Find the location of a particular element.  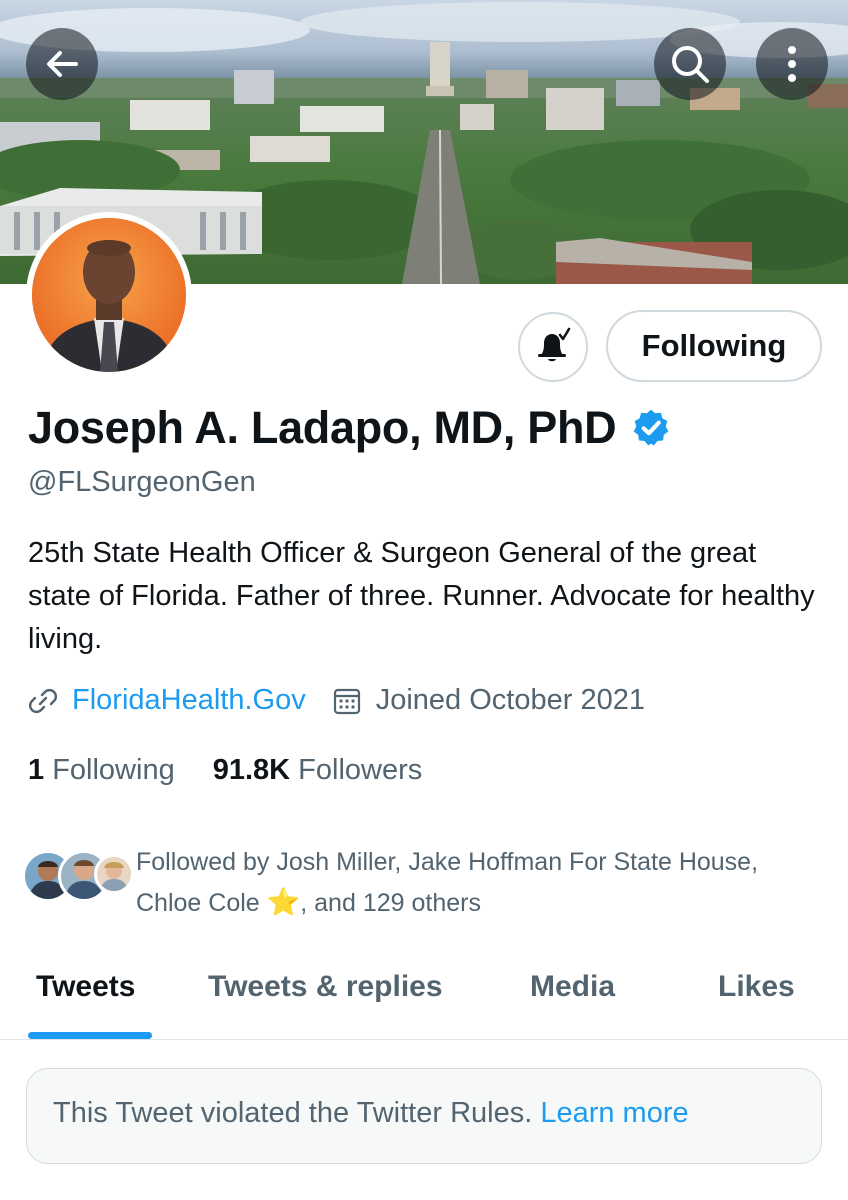

profile-meta: FloridaHealth.Gov Joined October 2021 is located at coordinates (336, 700).